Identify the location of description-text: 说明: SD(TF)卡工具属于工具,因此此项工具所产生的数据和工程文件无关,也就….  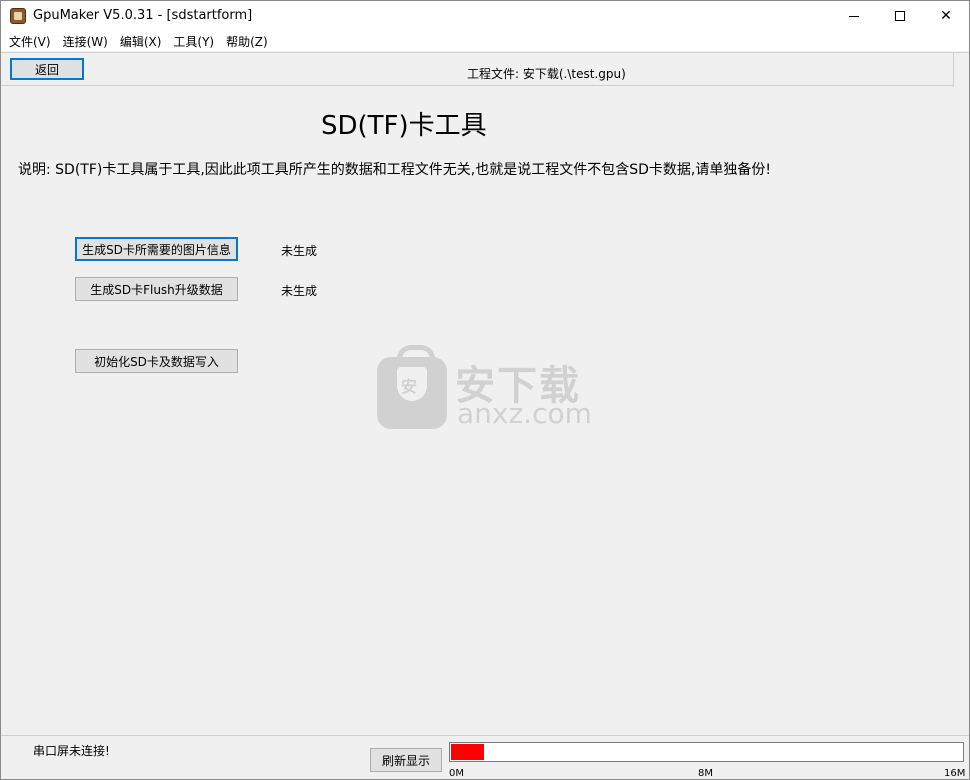
(394, 170).